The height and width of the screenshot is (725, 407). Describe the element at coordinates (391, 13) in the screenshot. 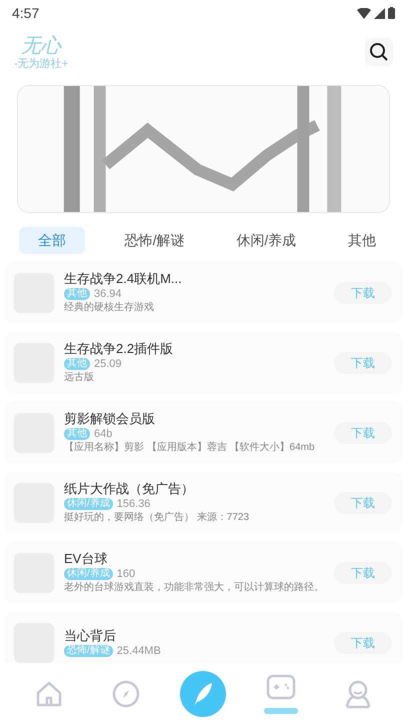

I see `battery-icon` at that location.